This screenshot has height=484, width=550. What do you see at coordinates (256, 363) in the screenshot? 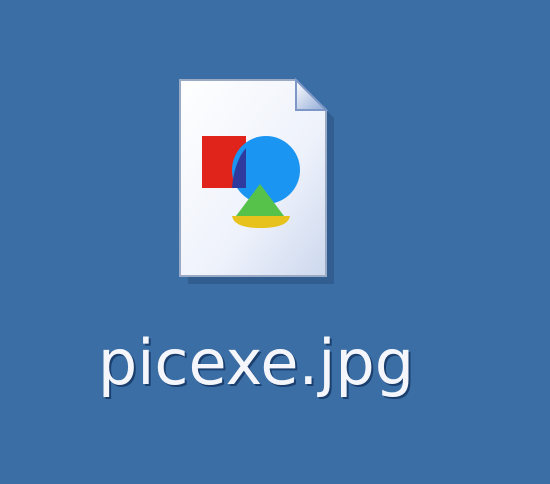
I see `desktop-icon-label: picexe.jpg` at bounding box center [256, 363].